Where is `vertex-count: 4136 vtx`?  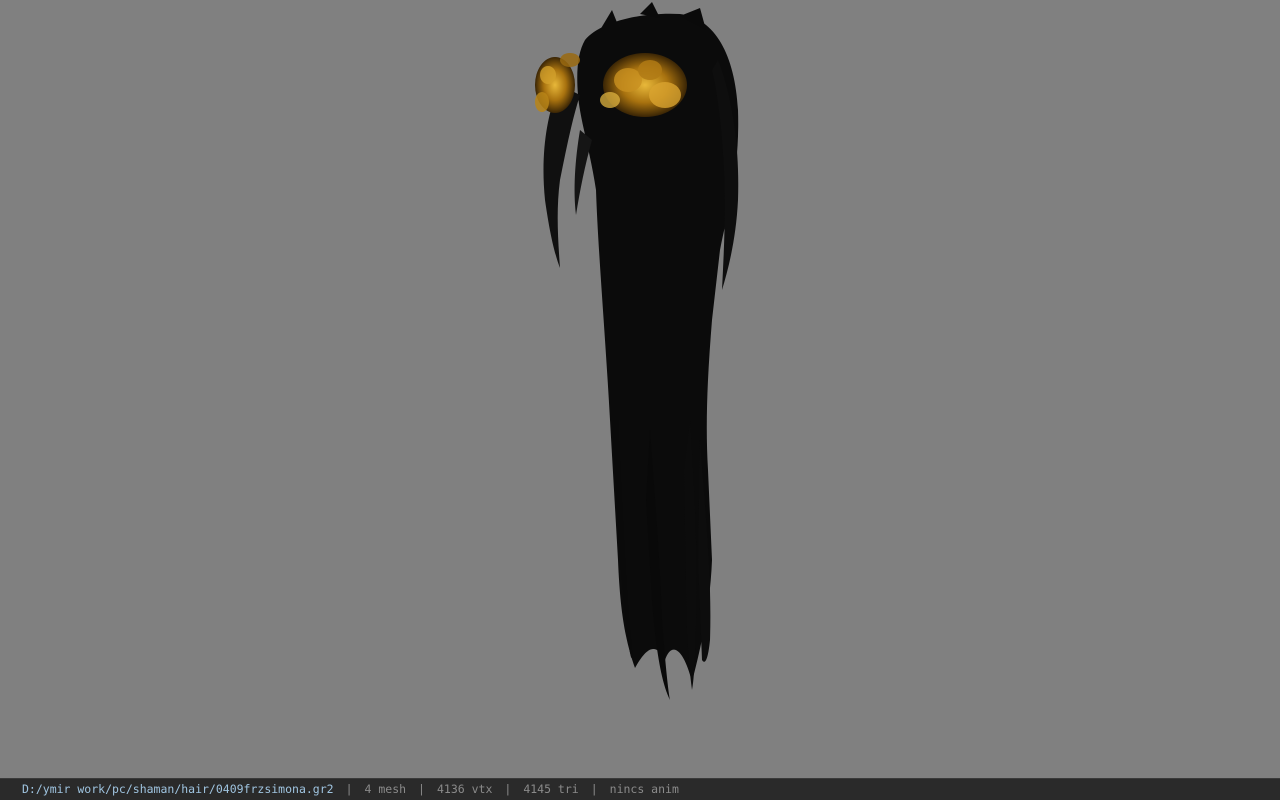 vertex-count: 4136 vtx is located at coordinates (464, 789).